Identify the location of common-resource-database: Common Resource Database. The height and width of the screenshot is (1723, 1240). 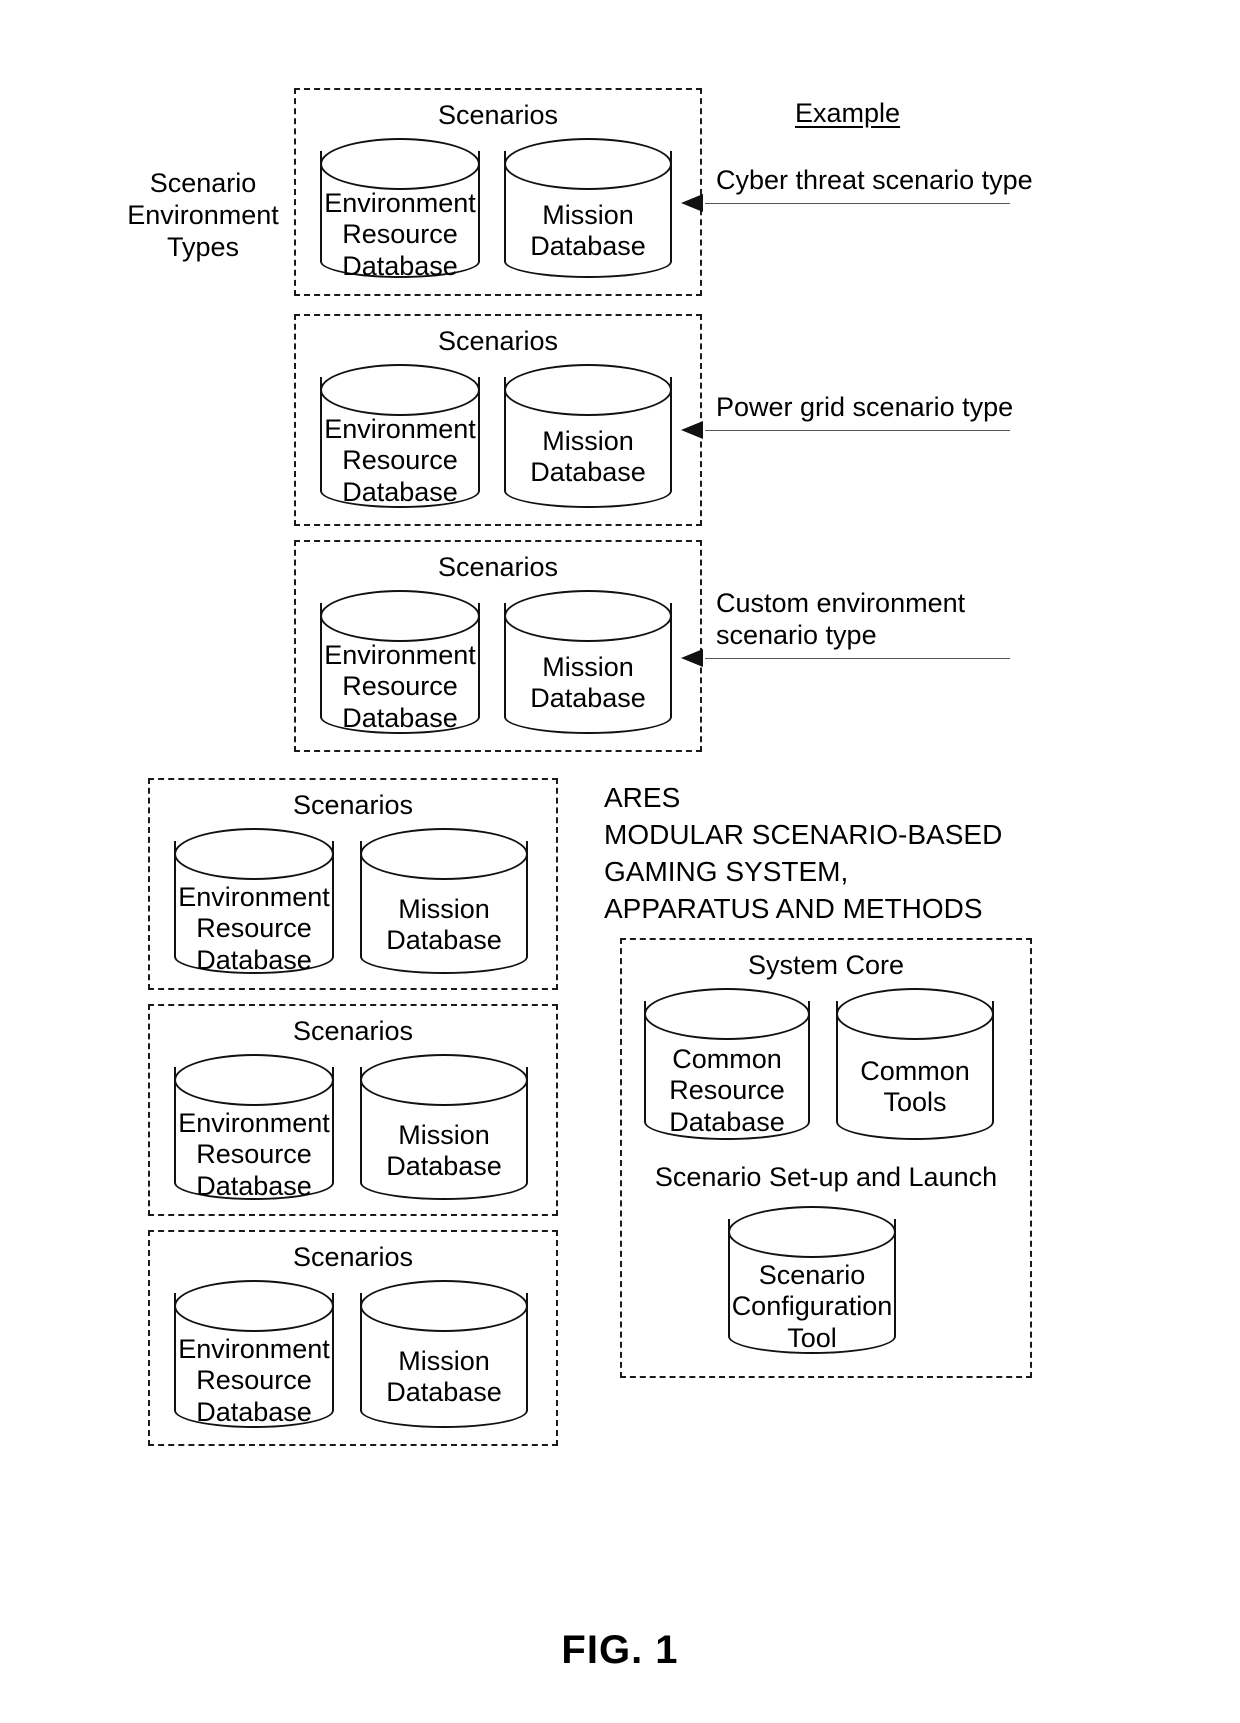
(727, 1064).